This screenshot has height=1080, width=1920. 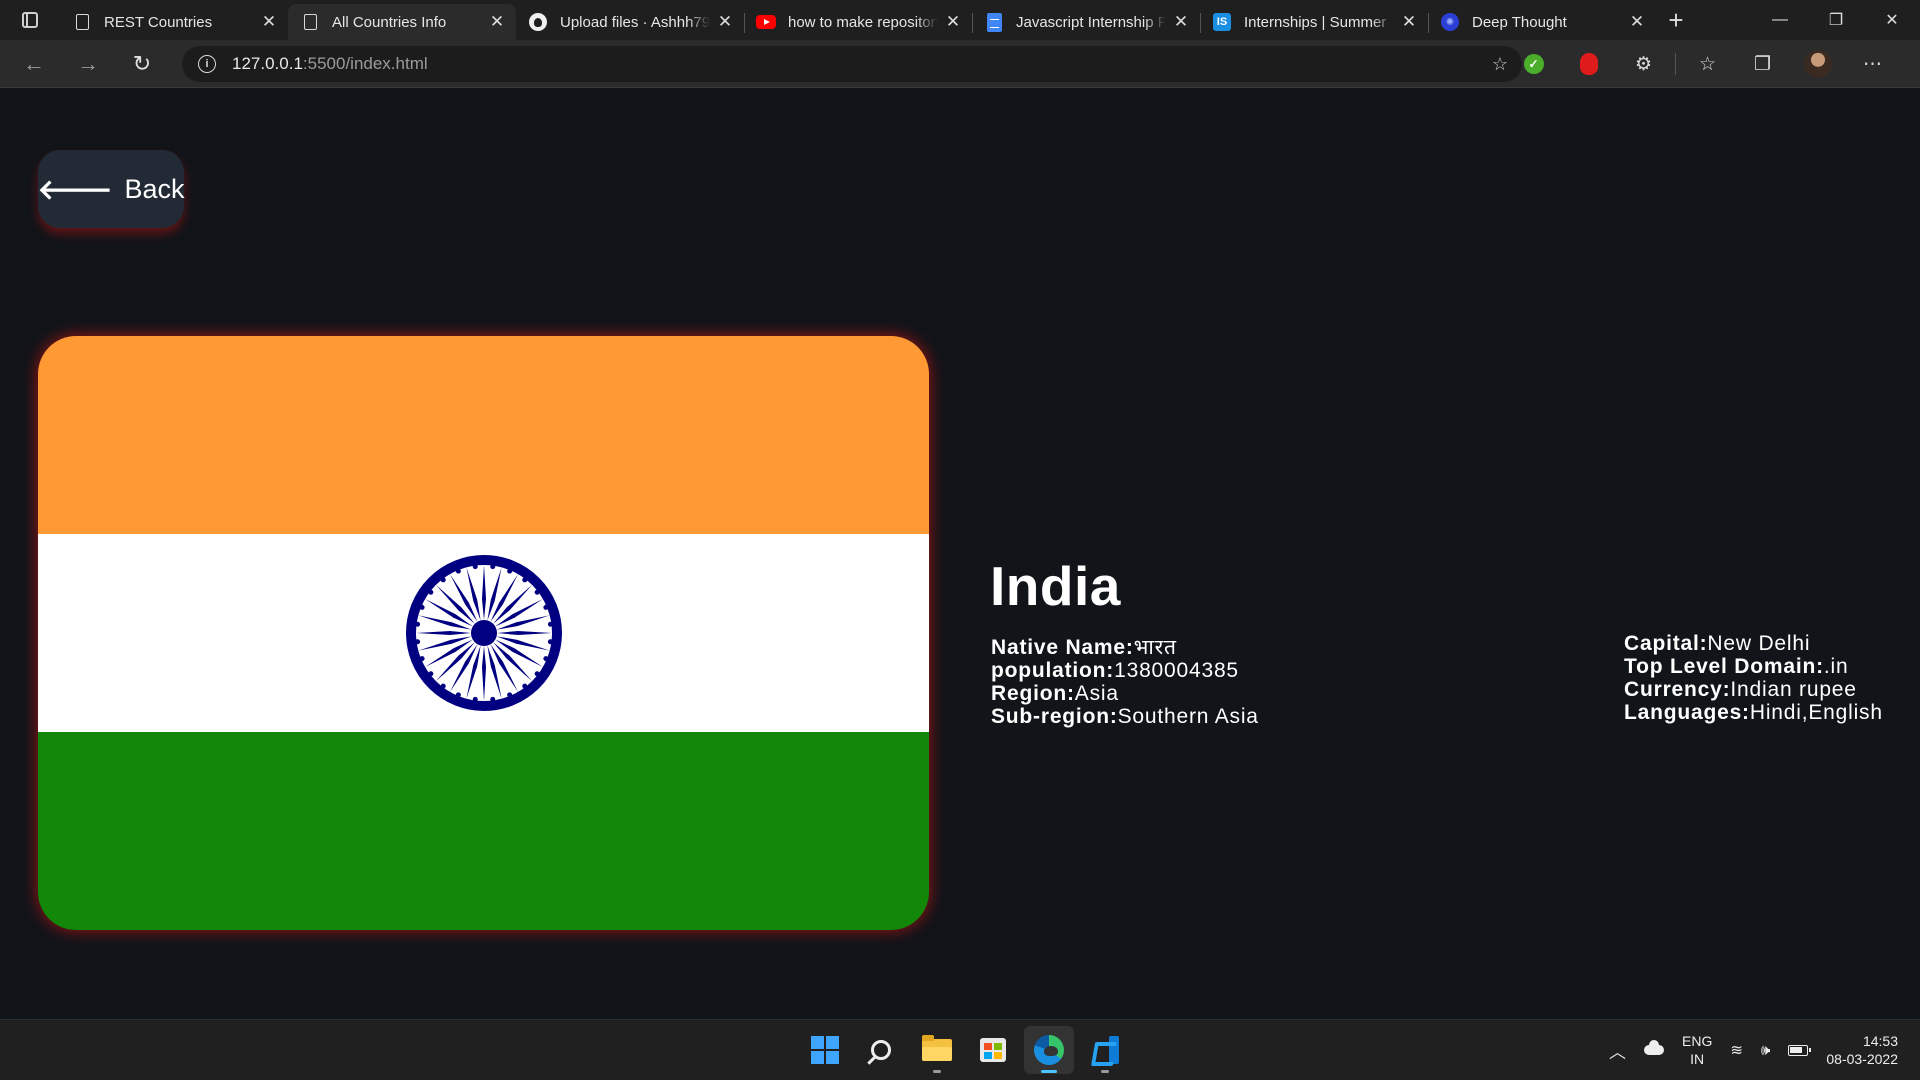 What do you see at coordinates (88, 64) in the screenshot?
I see `forward-arrow-icon: →` at bounding box center [88, 64].